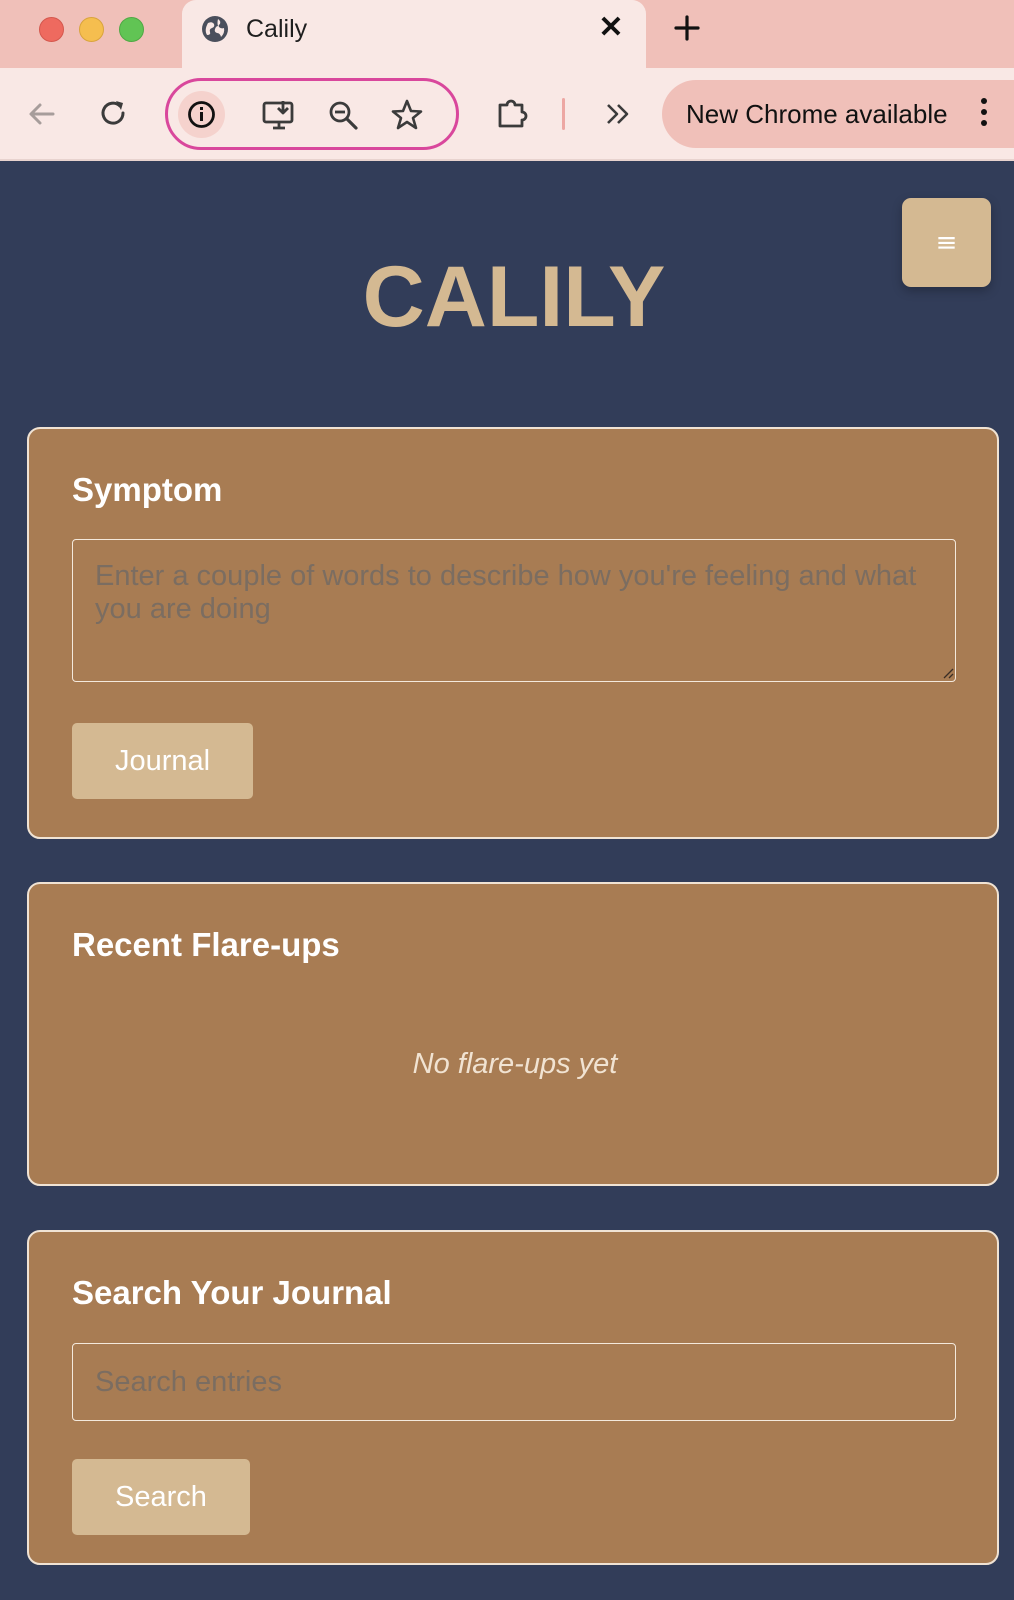 The height and width of the screenshot is (1600, 1014). I want to click on symptom-textarea, so click(514, 610).